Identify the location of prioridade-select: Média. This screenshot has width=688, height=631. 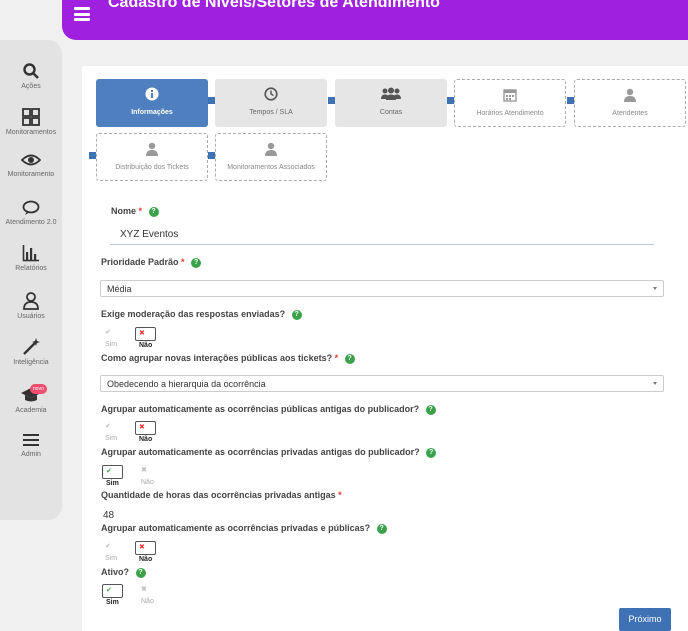
(382, 288).